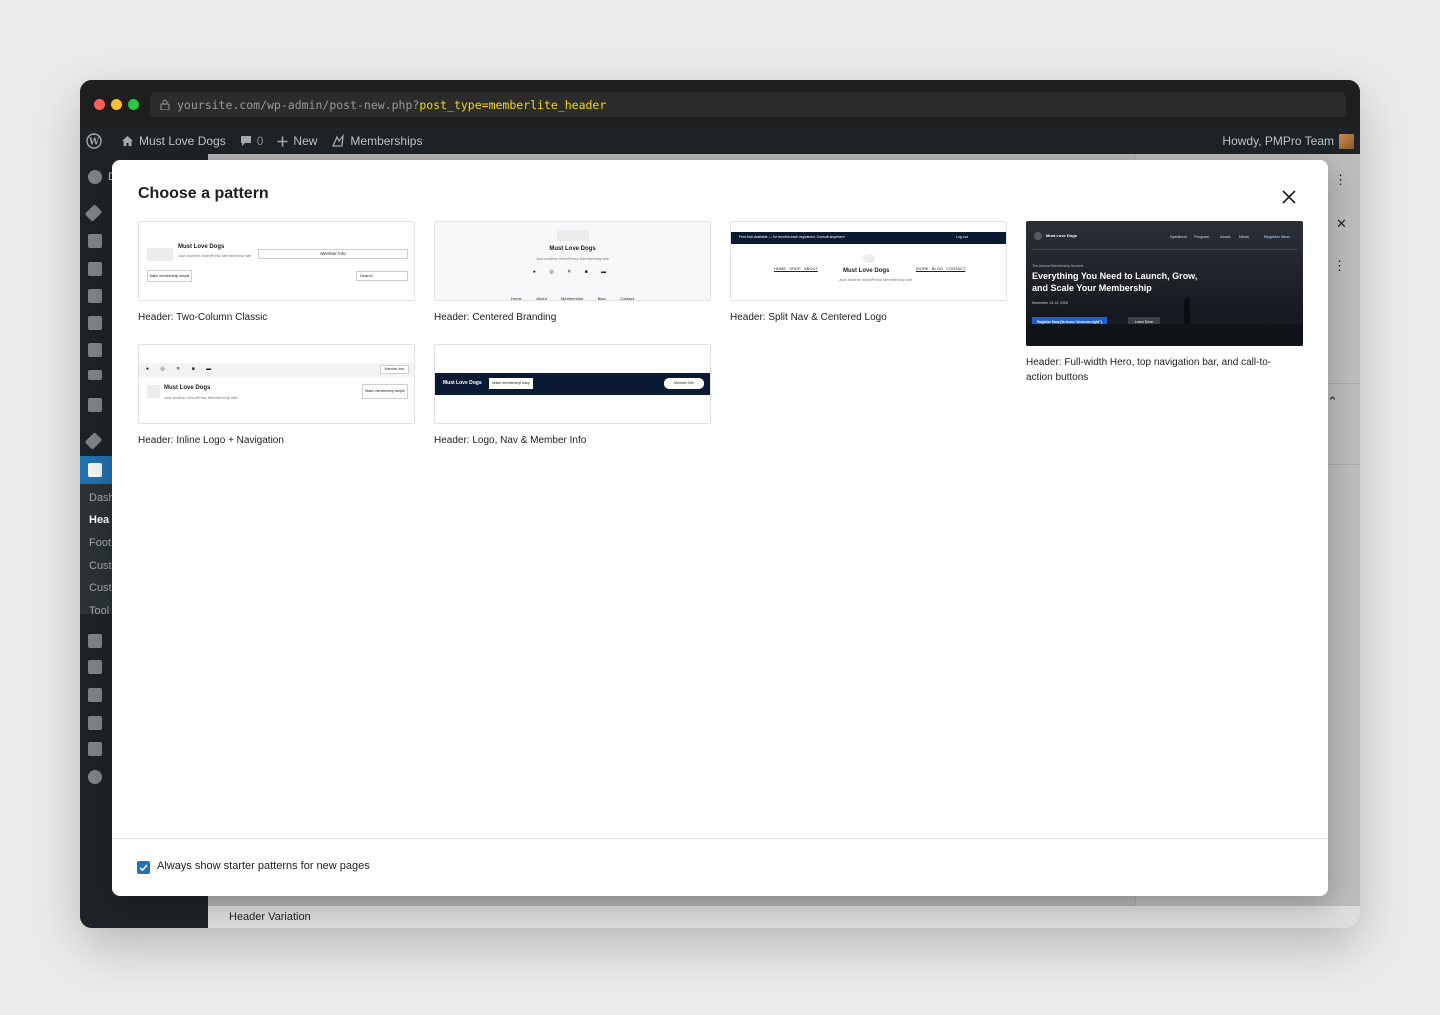  I want to click on submenu-item: Tool, so click(99, 611).